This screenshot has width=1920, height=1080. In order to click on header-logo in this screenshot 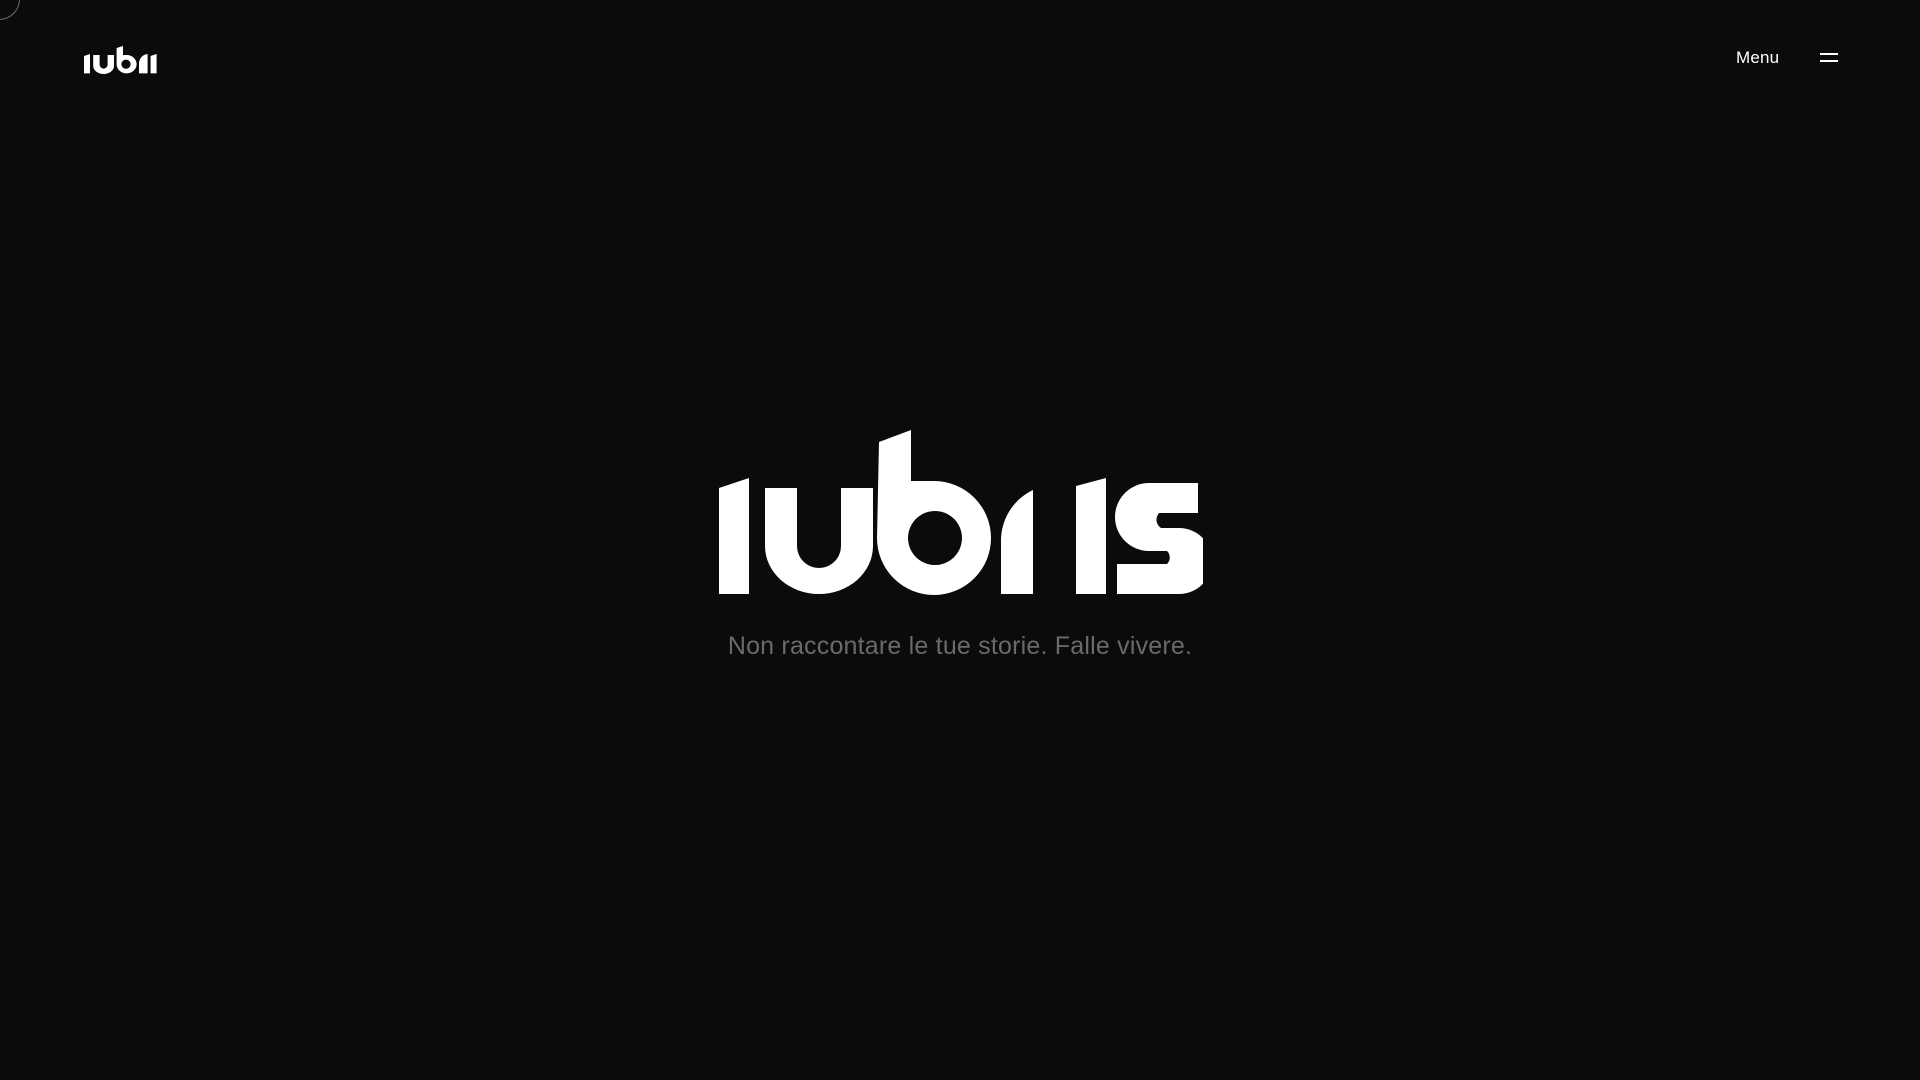, I will do `click(124, 60)`.